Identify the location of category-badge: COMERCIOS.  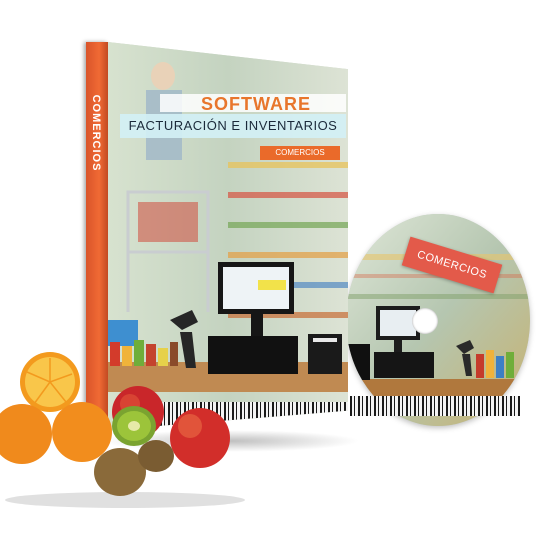
(300, 153).